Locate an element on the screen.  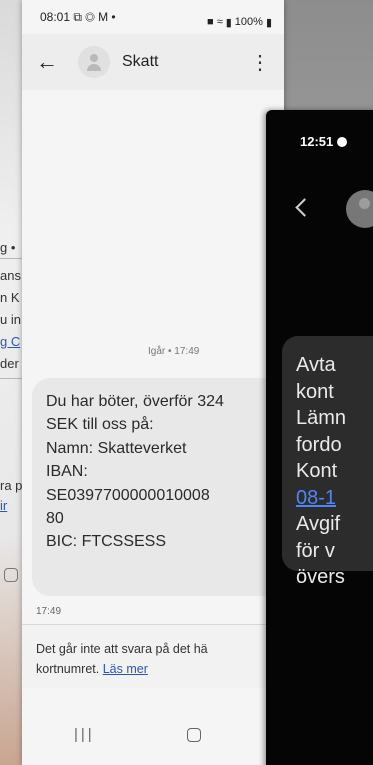
message-line: fordo is located at coordinates (319, 444).